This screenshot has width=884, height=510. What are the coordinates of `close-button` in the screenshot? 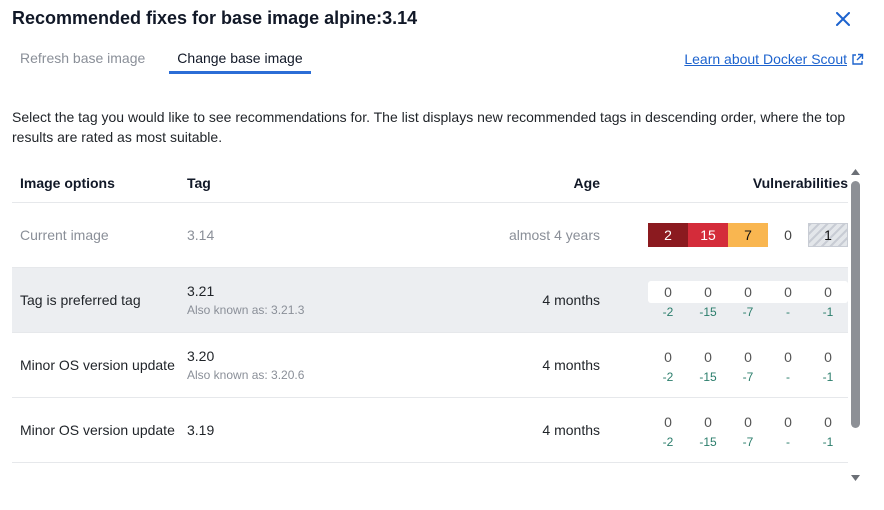 It's located at (843, 19).